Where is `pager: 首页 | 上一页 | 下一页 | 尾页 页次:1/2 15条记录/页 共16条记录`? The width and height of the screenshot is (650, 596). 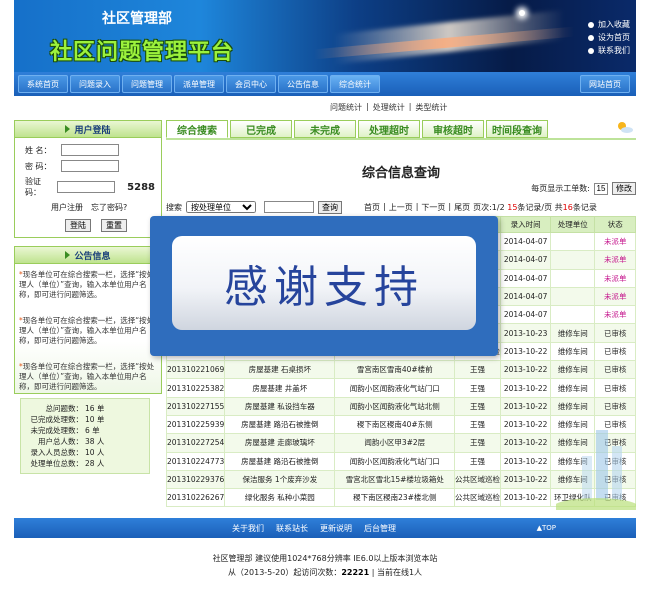
pager: 首页 | 上一页 | 下一页 | 尾页 页次:1/2 15条记录/页 共16条记录 is located at coordinates (480, 207).